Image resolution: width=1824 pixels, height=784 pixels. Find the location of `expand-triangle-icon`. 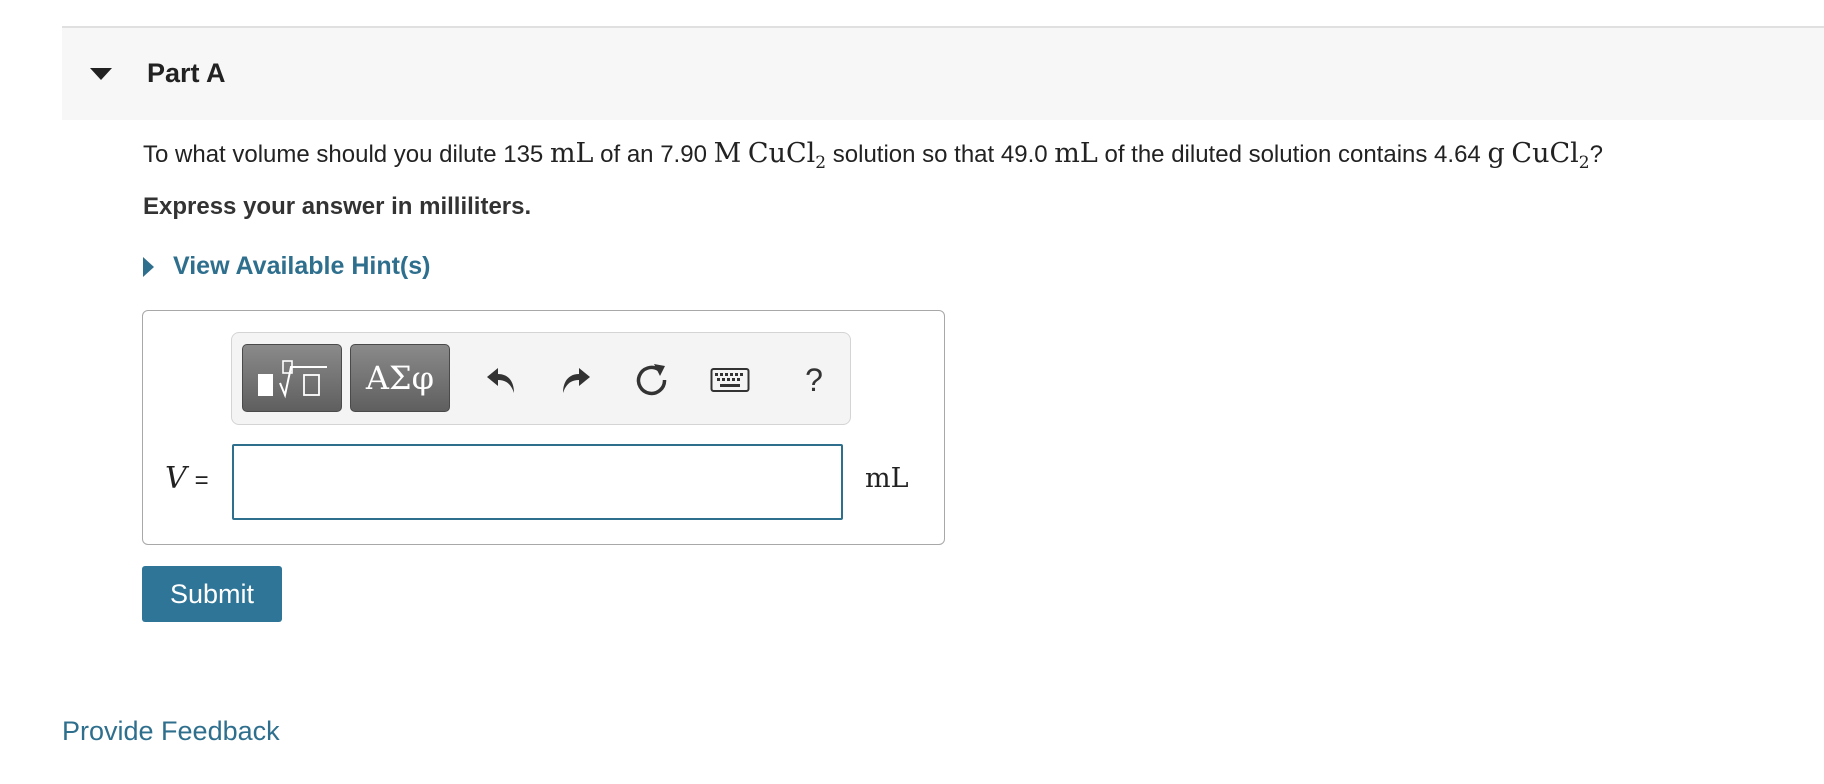

expand-triangle-icon is located at coordinates (148, 266).